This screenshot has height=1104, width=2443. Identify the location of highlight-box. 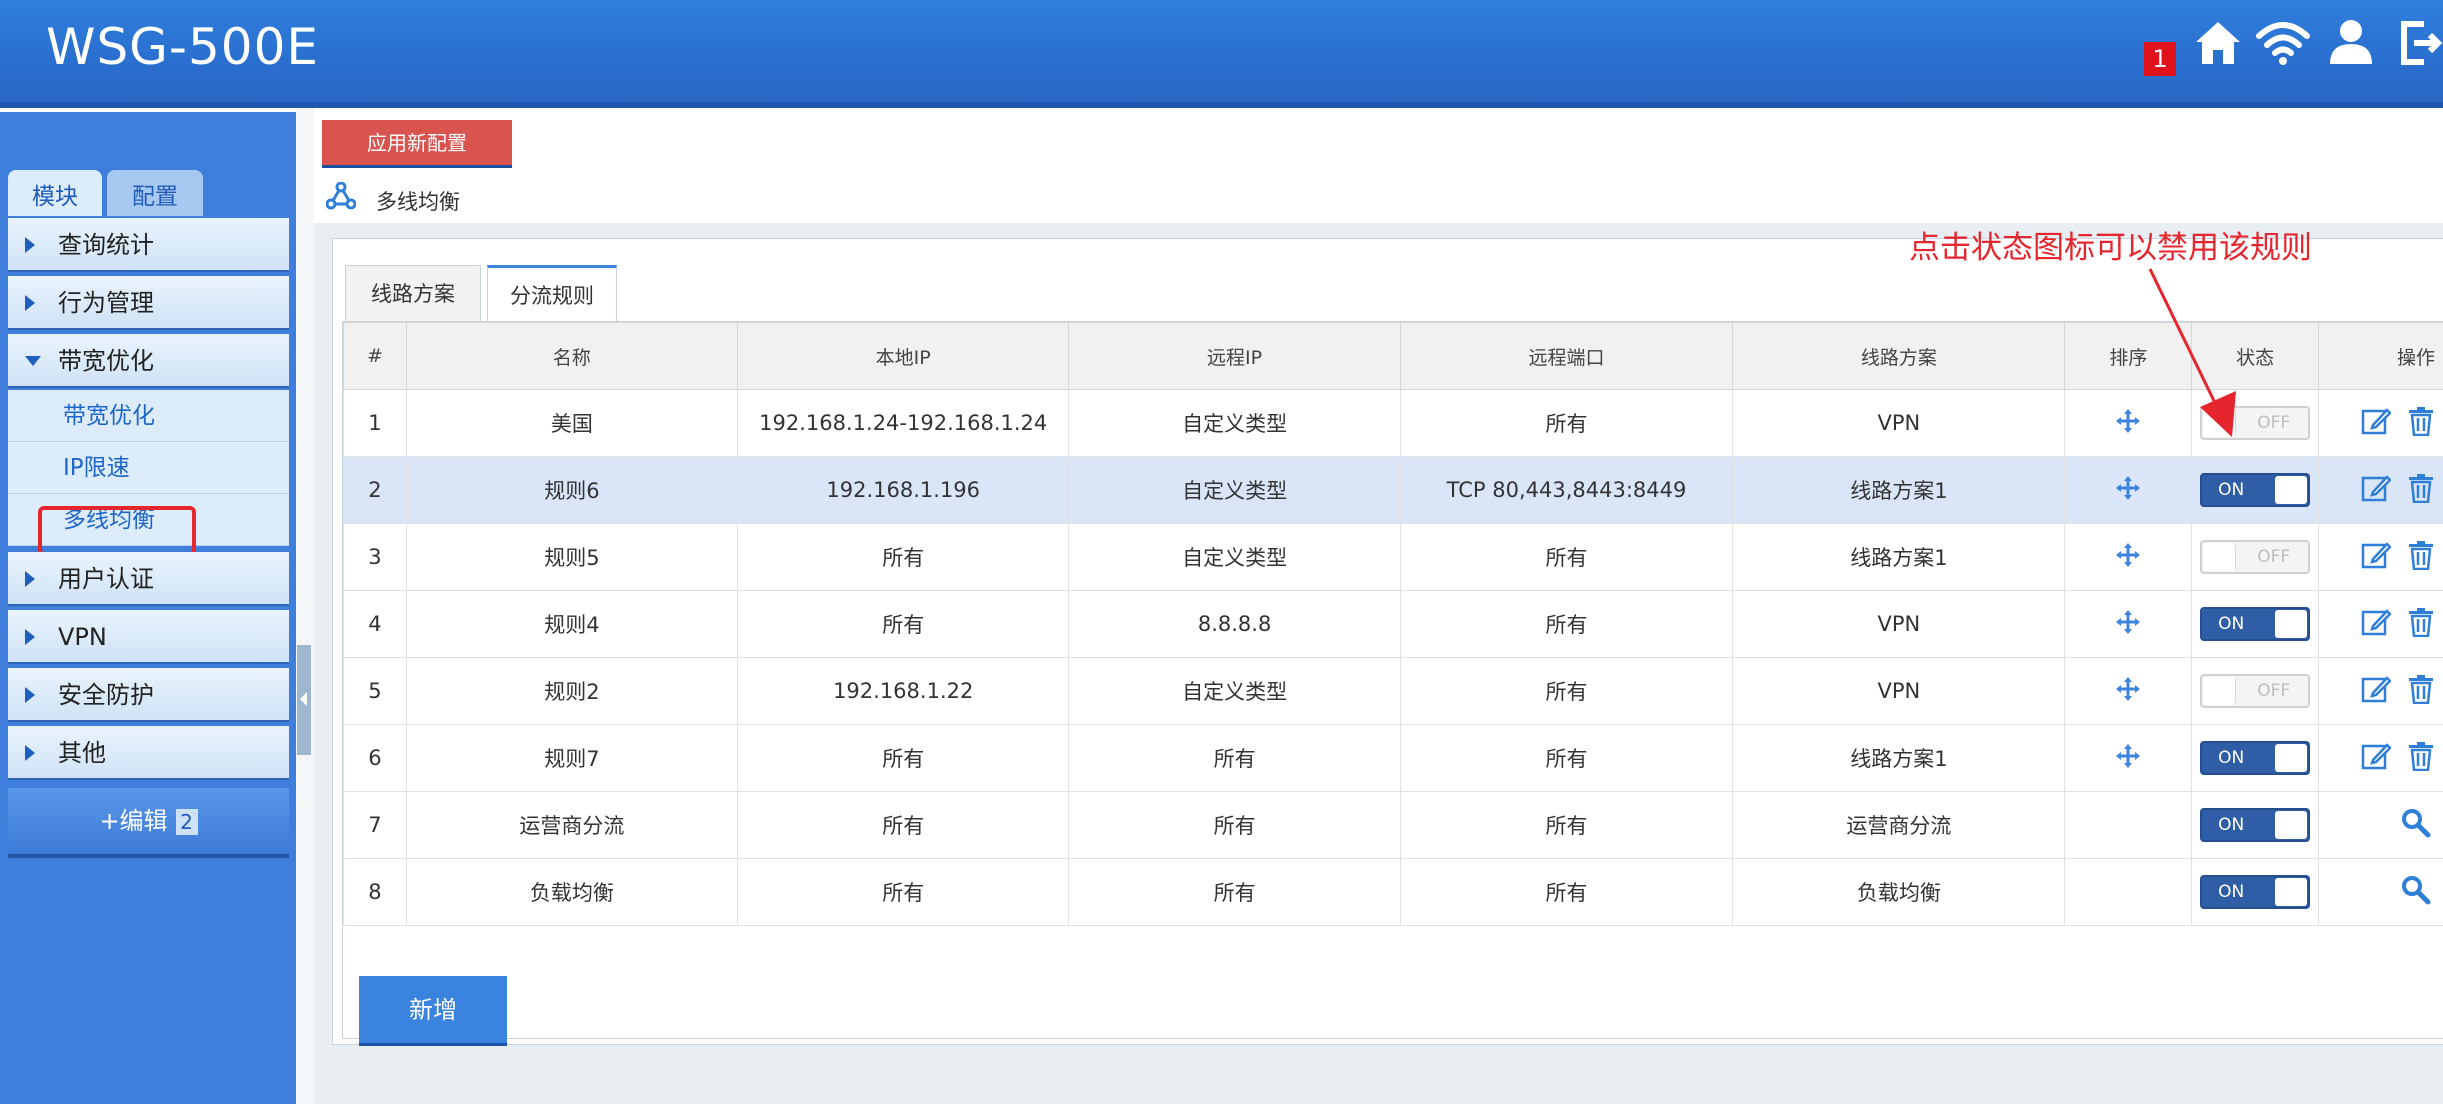
(117, 531).